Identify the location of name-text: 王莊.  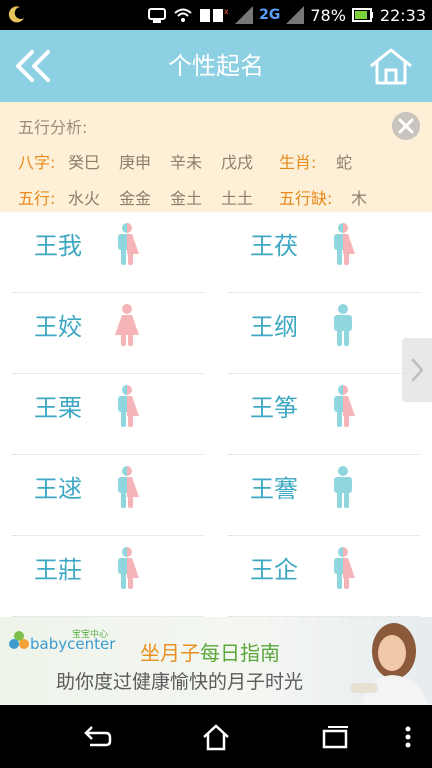
(58, 570).